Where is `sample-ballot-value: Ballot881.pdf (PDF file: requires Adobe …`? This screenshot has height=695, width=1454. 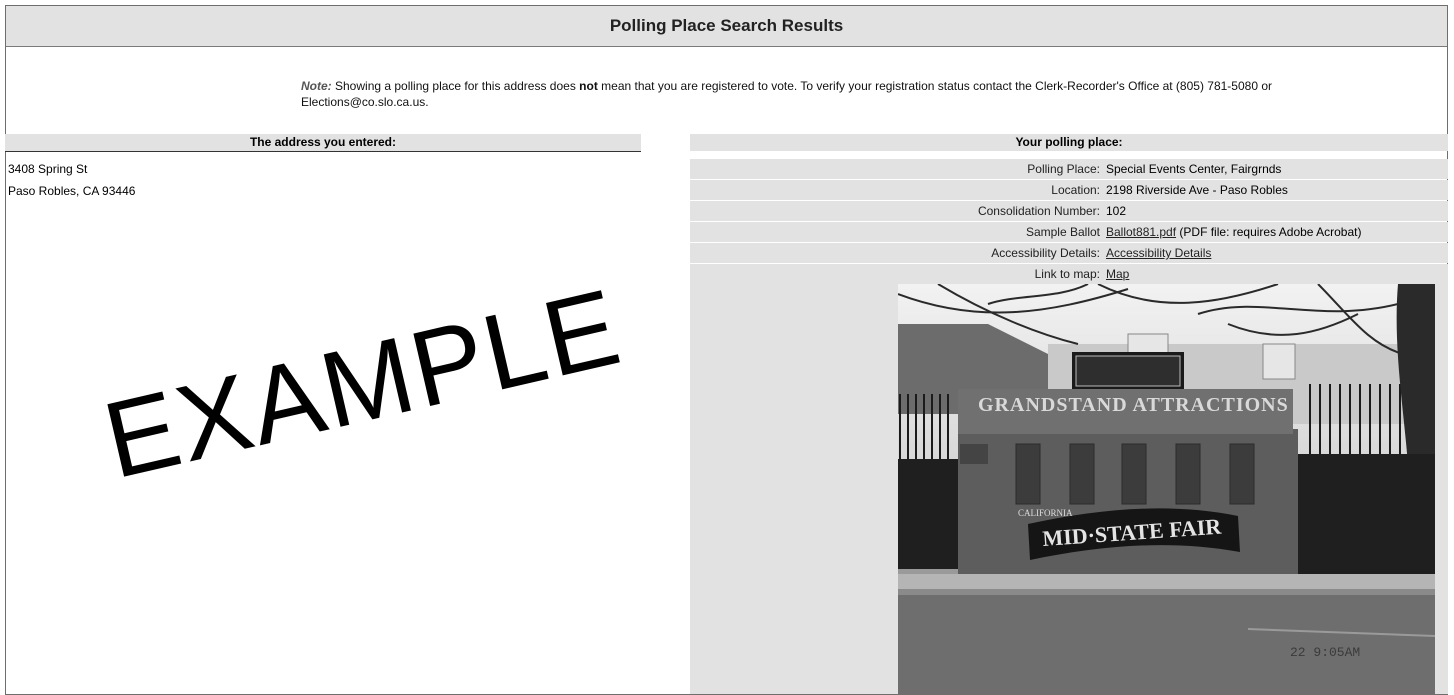
sample-ballot-value: Ballot881.pdf (PDF file: requires Adobe … is located at coordinates (1275, 232).